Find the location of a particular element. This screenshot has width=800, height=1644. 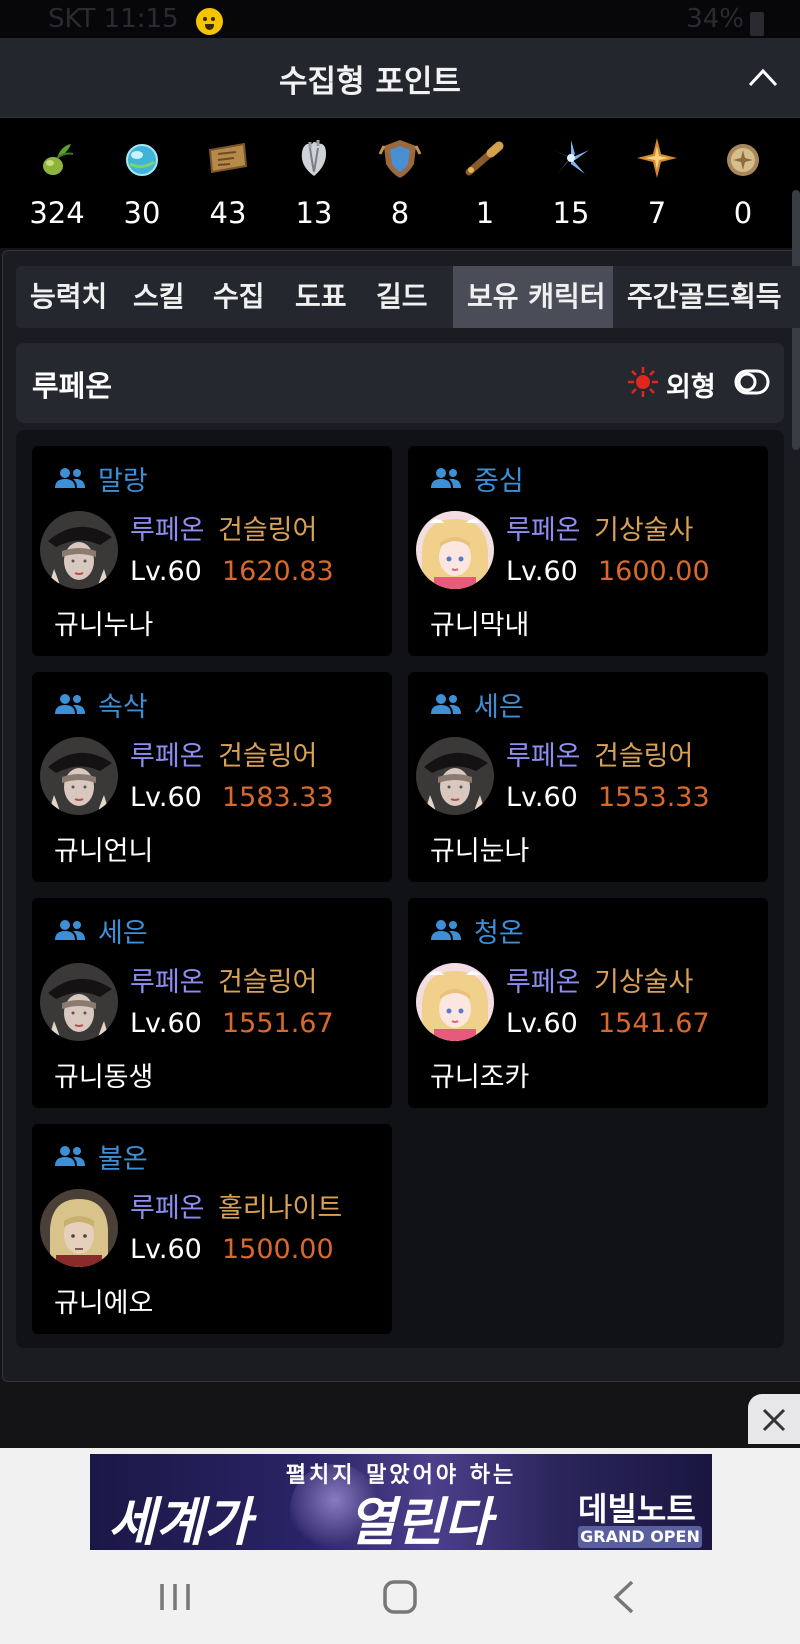

point-shield: 8 is located at coordinates (400, 183).